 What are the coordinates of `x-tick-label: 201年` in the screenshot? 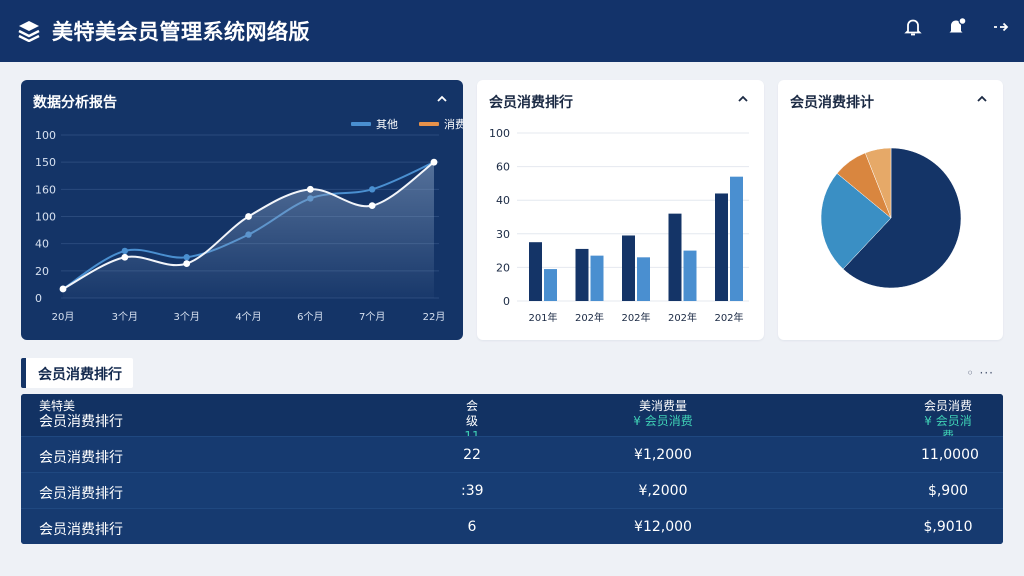 It's located at (542, 317).